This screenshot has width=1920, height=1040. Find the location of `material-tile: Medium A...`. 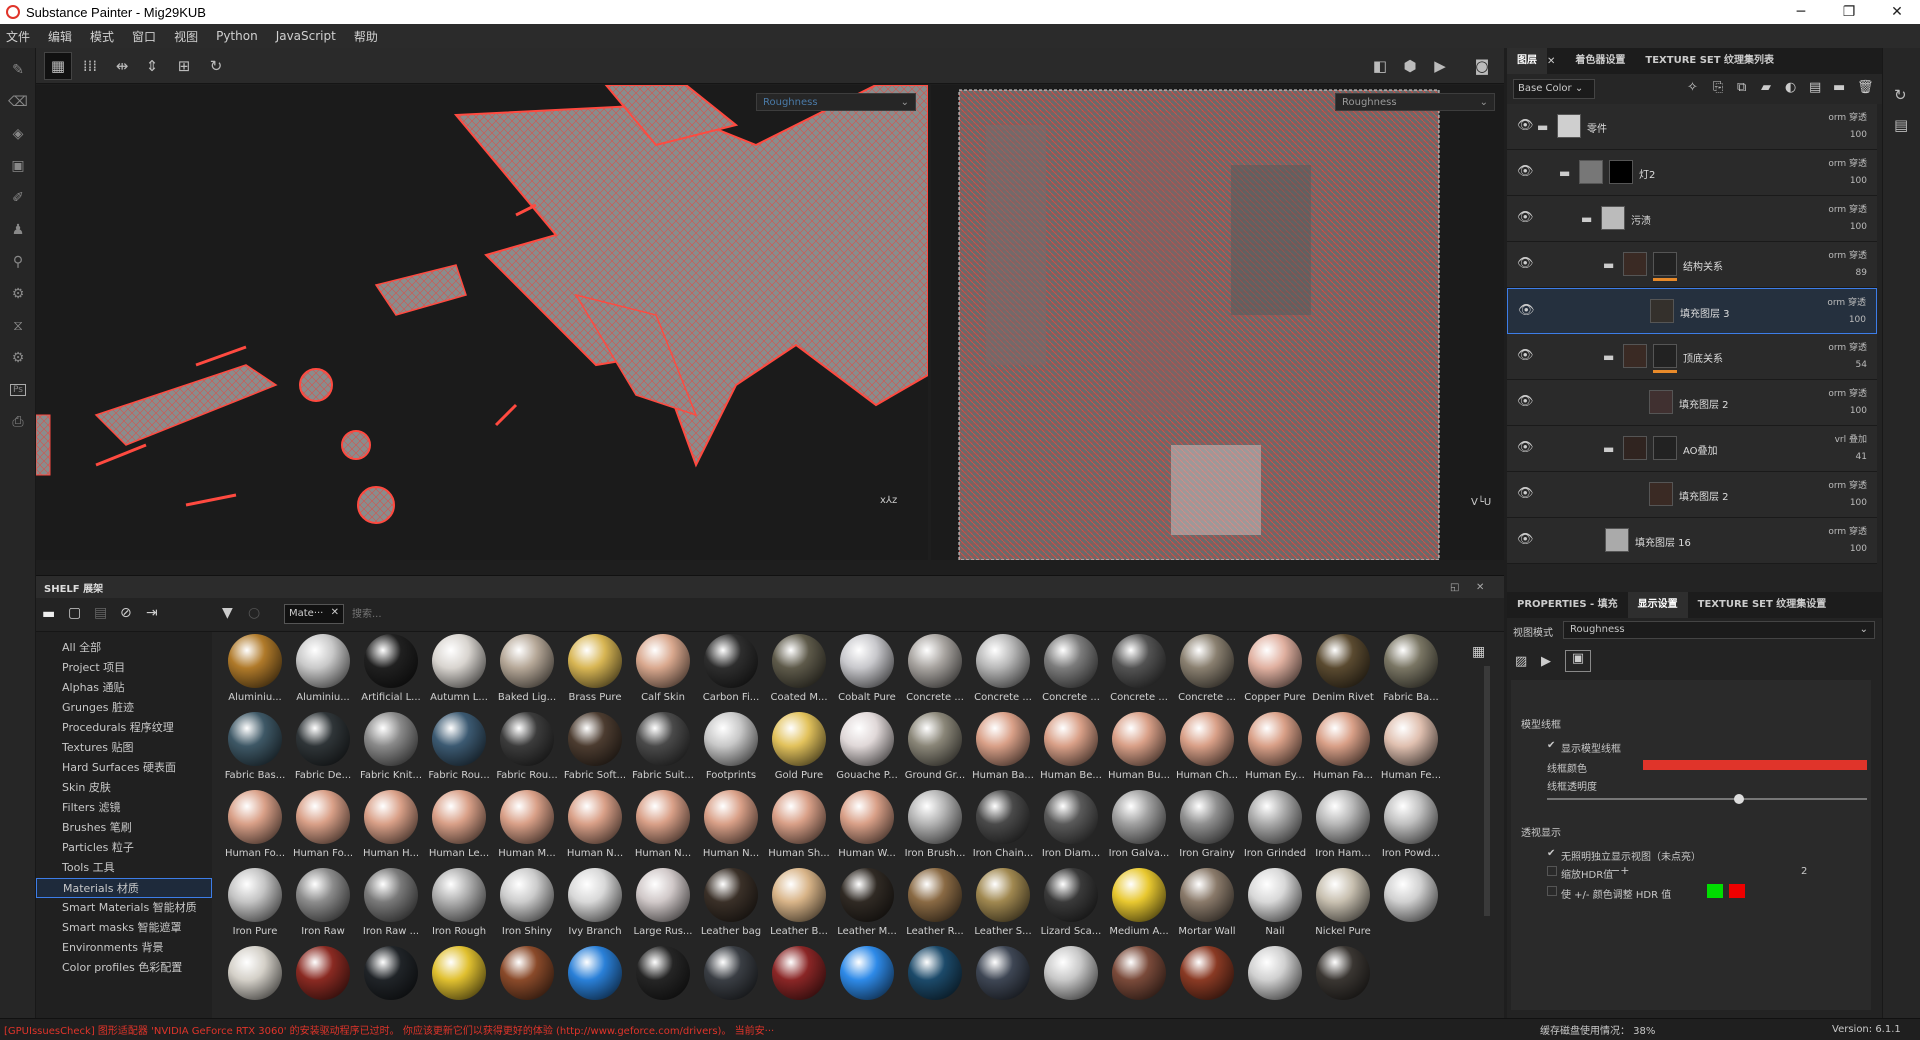

material-tile: Medium A... is located at coordinates (1139, 907).